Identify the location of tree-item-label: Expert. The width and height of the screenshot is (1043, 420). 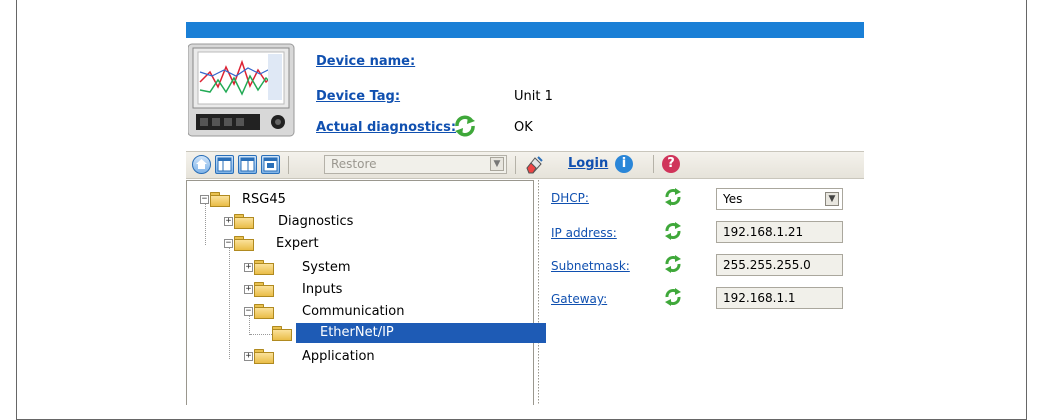
(297, 243).